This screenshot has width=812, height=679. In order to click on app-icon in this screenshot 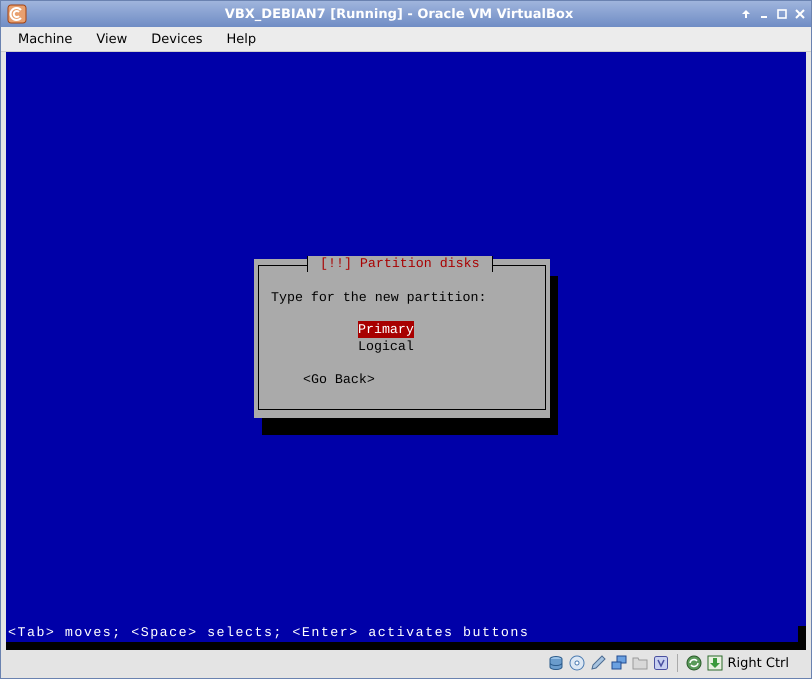, I will do `click(17, 14)`.